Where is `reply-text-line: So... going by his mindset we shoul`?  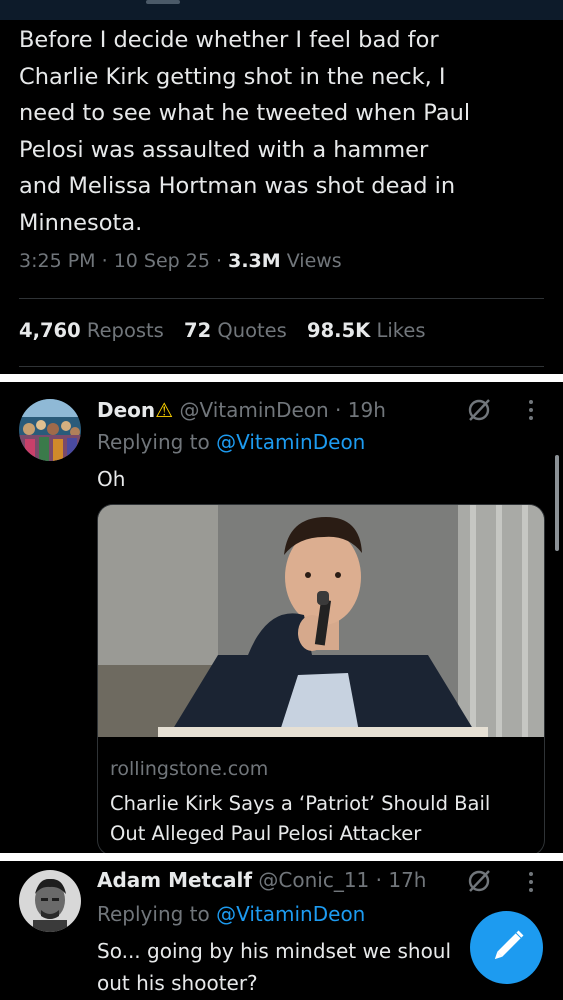 reply-text-line: So... going by his mindset we shoul is located at coordinates (274, 951).